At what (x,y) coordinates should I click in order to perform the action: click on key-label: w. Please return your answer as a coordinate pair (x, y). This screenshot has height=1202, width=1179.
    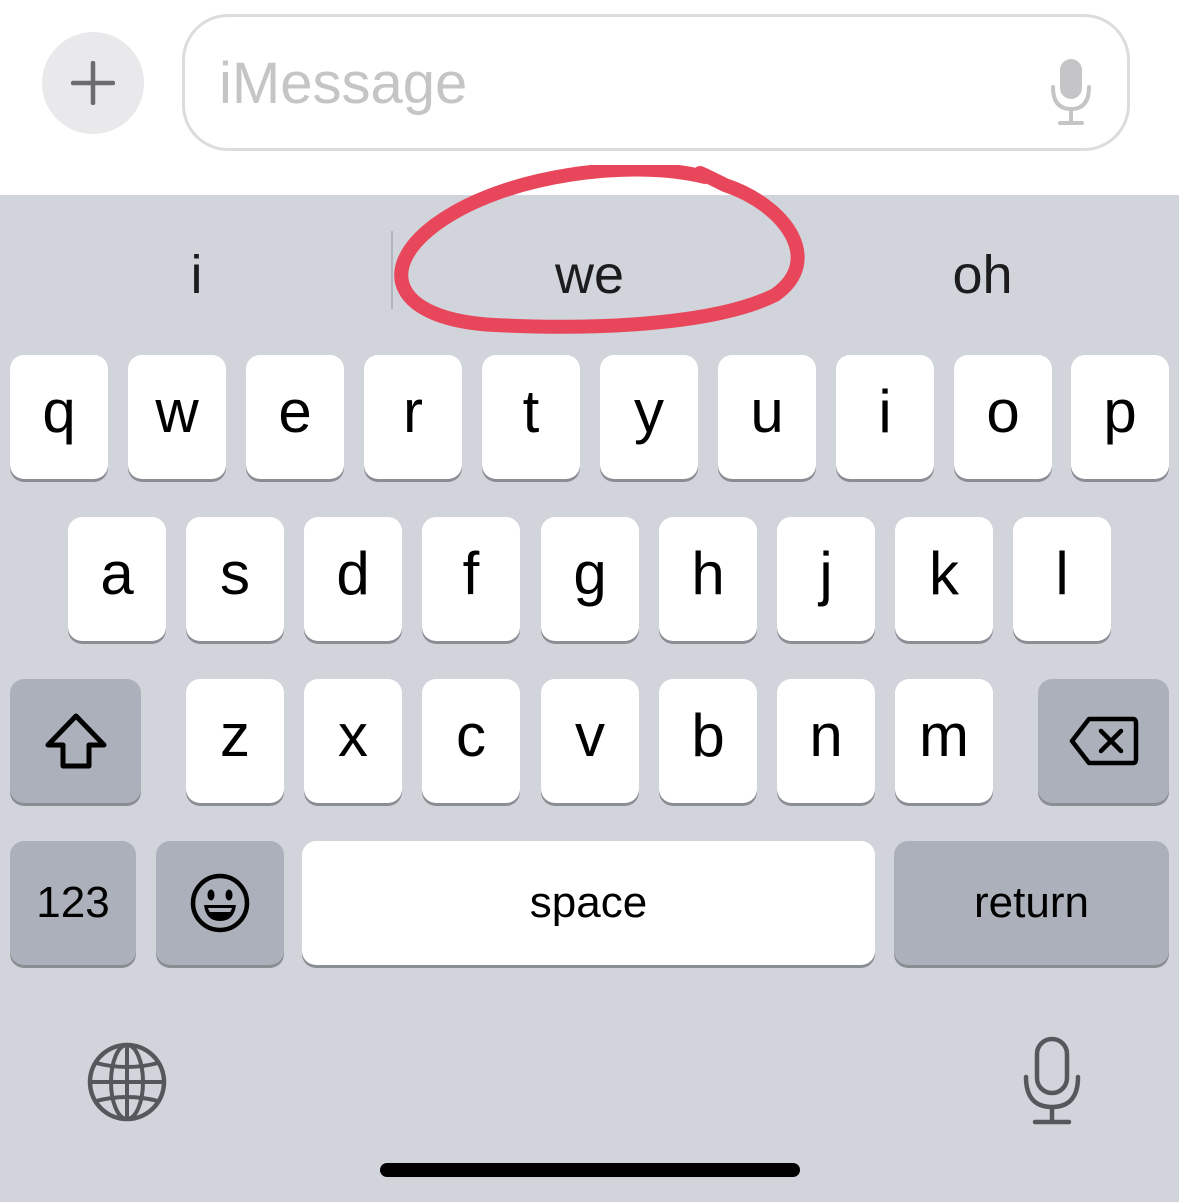
    Looking at the image, I should click on (177, 411).